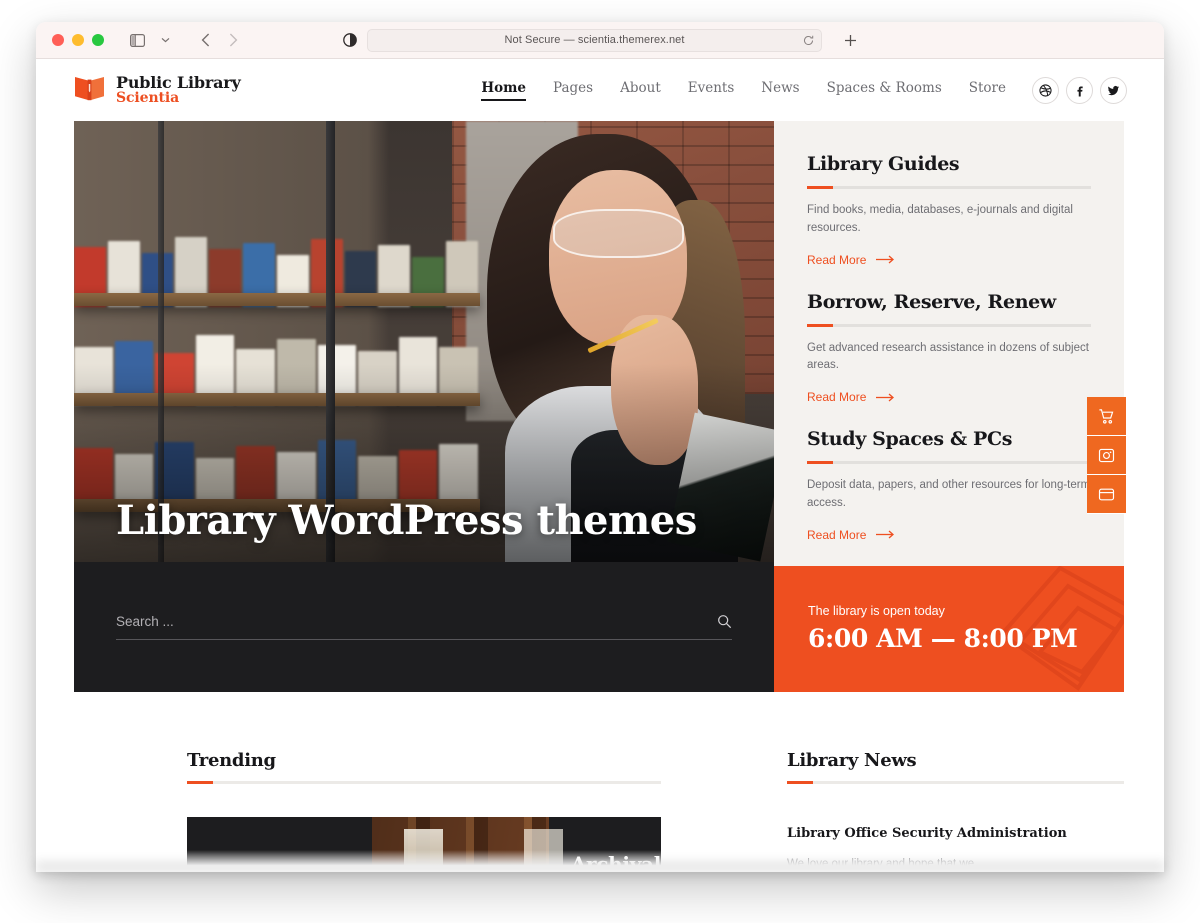 The height and width of the screenshot is (923, 1200). What do you see at coordinates (1045, 90) in the screenshot?
I see `dribbble-icon` at bounding box center [1045, 90].